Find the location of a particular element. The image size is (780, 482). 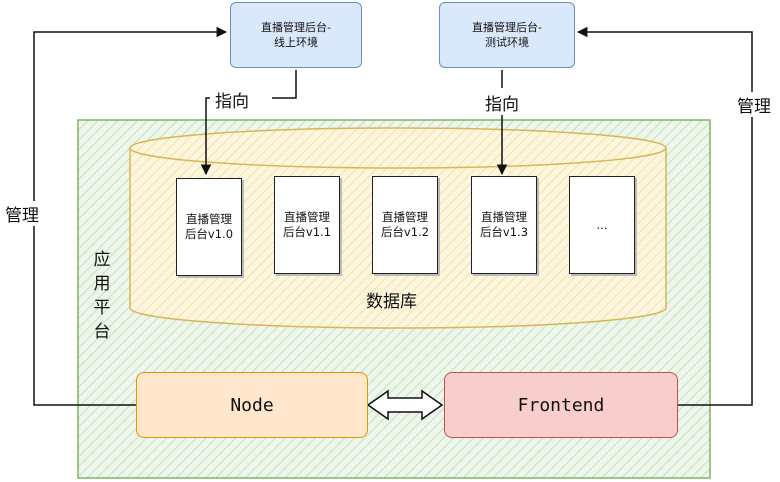

version-card-v1-1: 直播管理 后台v1.1 is located at coordinates (307, 225).